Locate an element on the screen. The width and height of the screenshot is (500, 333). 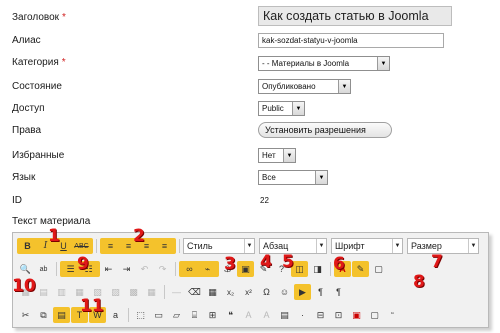
acronym-icon: A is located at coordinates (266, 315).